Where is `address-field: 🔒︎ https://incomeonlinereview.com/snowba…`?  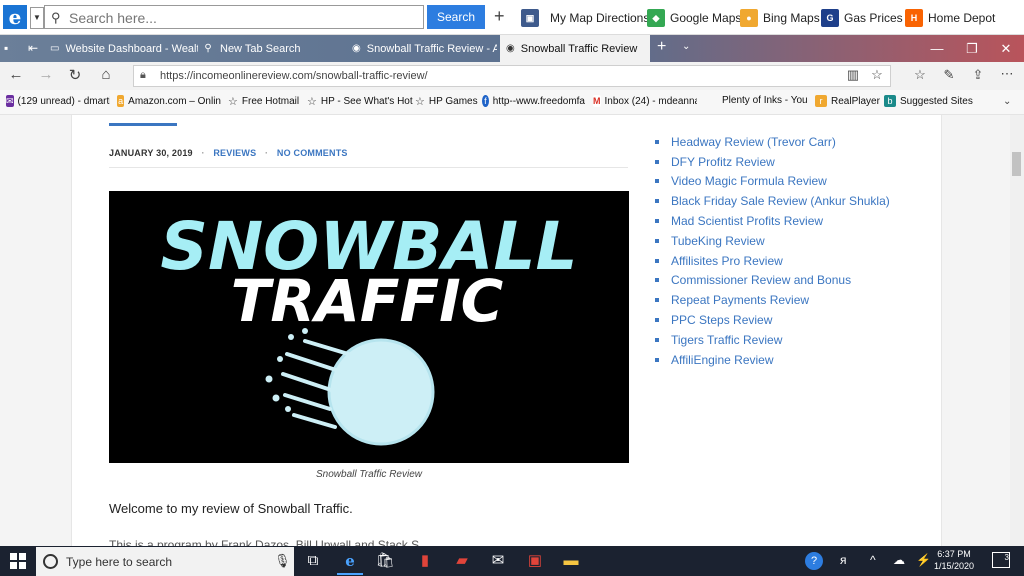
address-field: 🔒︎ https://incomeonlinereview.com/snowba… is located at coordinates (512, 76).